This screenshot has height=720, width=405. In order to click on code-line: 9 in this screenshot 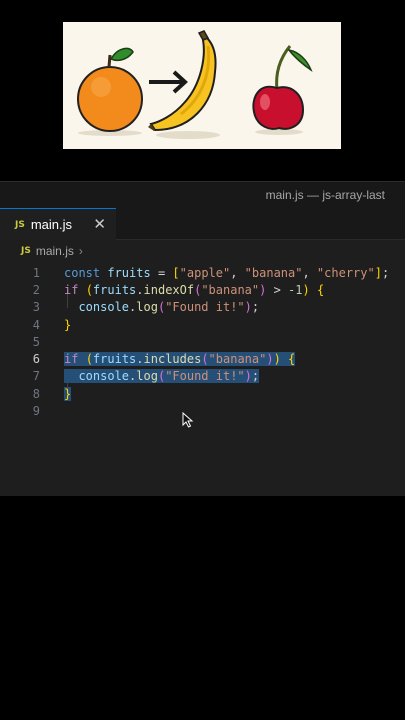, I will do `click(202, 410)`.